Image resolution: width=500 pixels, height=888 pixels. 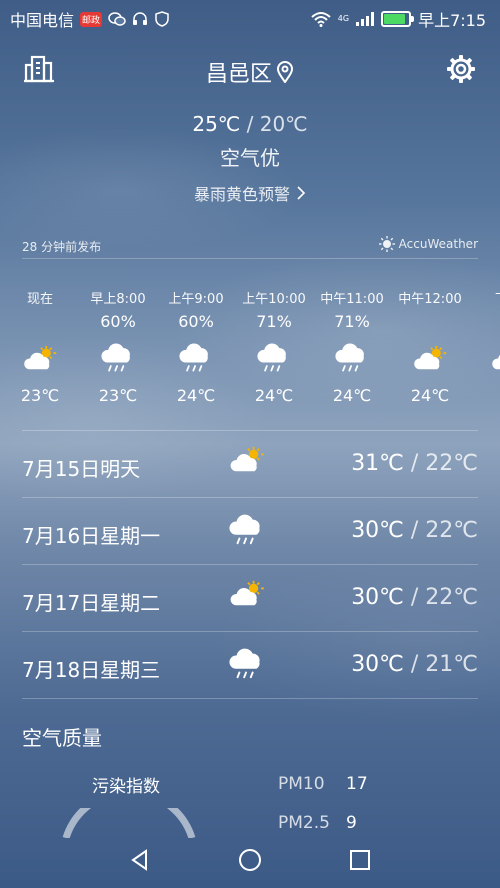 What do you see at coordinates (321, 19) in the screenshot?
I see `wifi-icon` at bounding box center [321, 19].